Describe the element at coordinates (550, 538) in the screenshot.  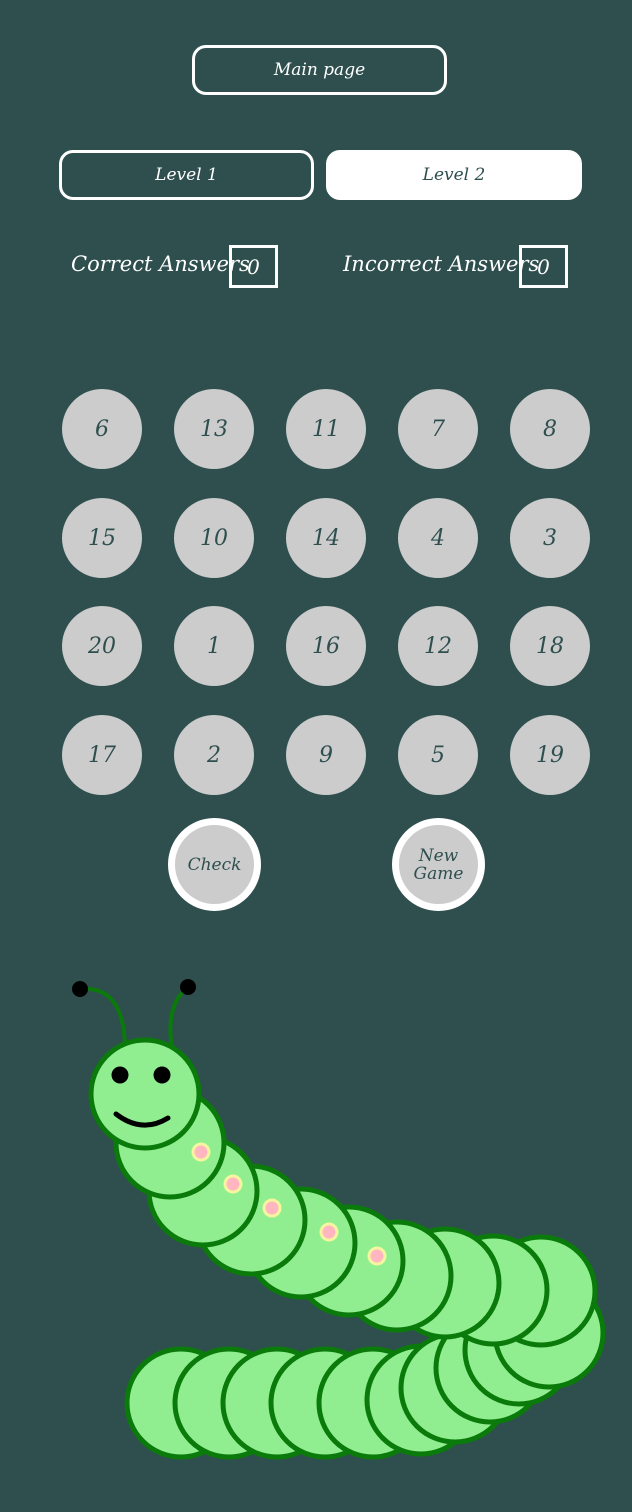
I see `number-tile: 3` at that location.